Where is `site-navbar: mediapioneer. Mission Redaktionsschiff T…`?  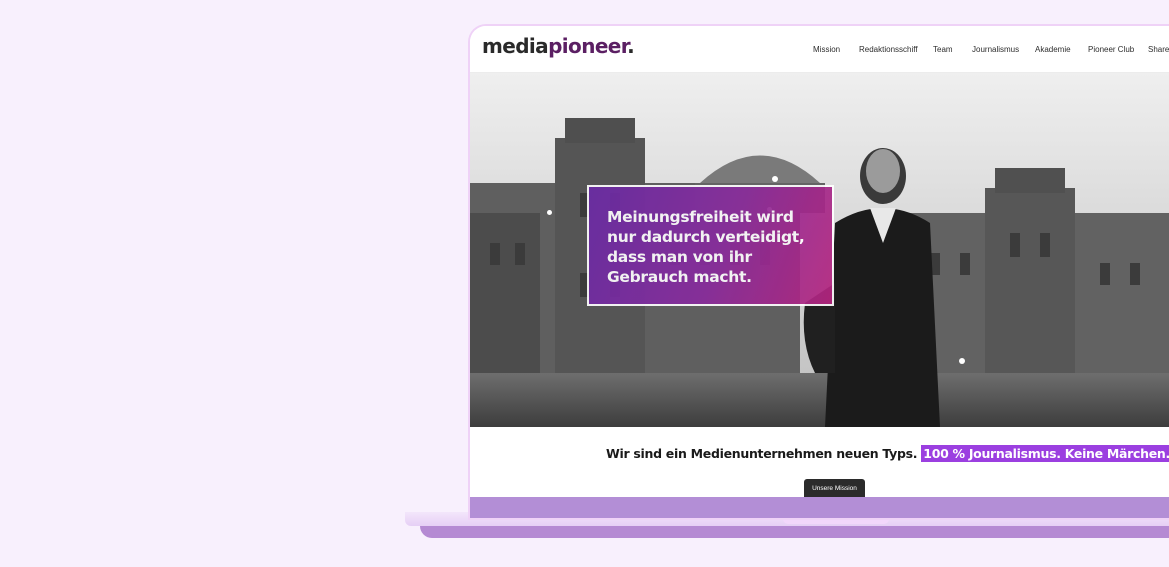
site-navbar: mediapioneer. Mission Redaktionsschiff T… is located at coordinates (819, 49).